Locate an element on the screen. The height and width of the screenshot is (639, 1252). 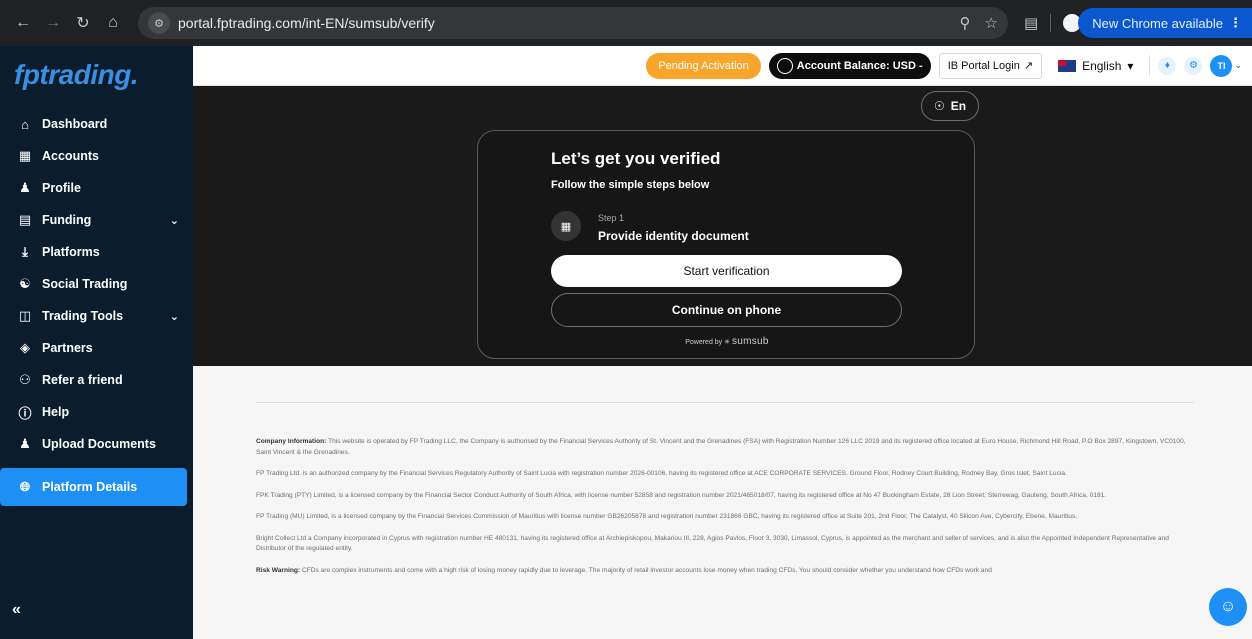
back-icon: ← is located at coordinates (23, 23).